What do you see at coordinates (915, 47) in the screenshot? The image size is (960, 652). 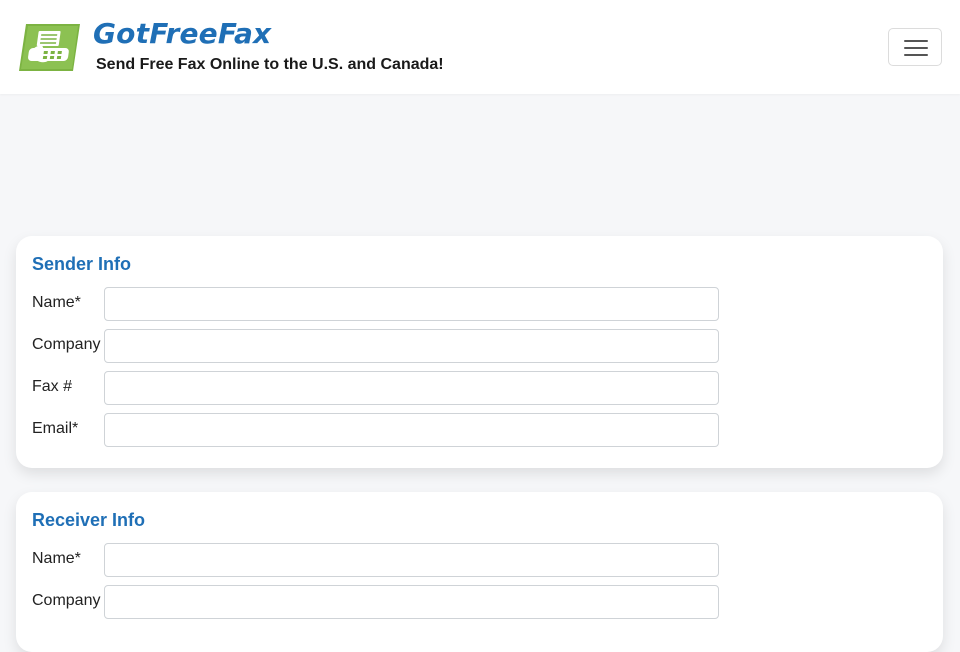 I see `menu-toggle-button` at bounding box center [915, 47].